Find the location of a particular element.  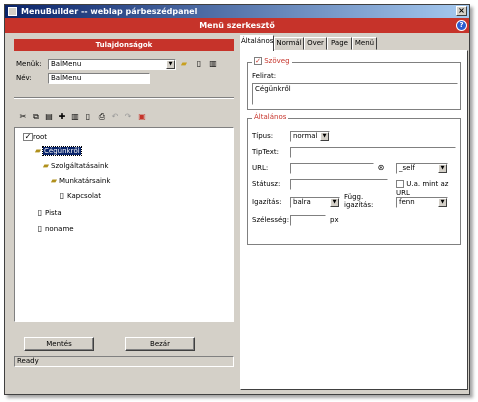

tiptext-field is located at coordinates (373, 152).